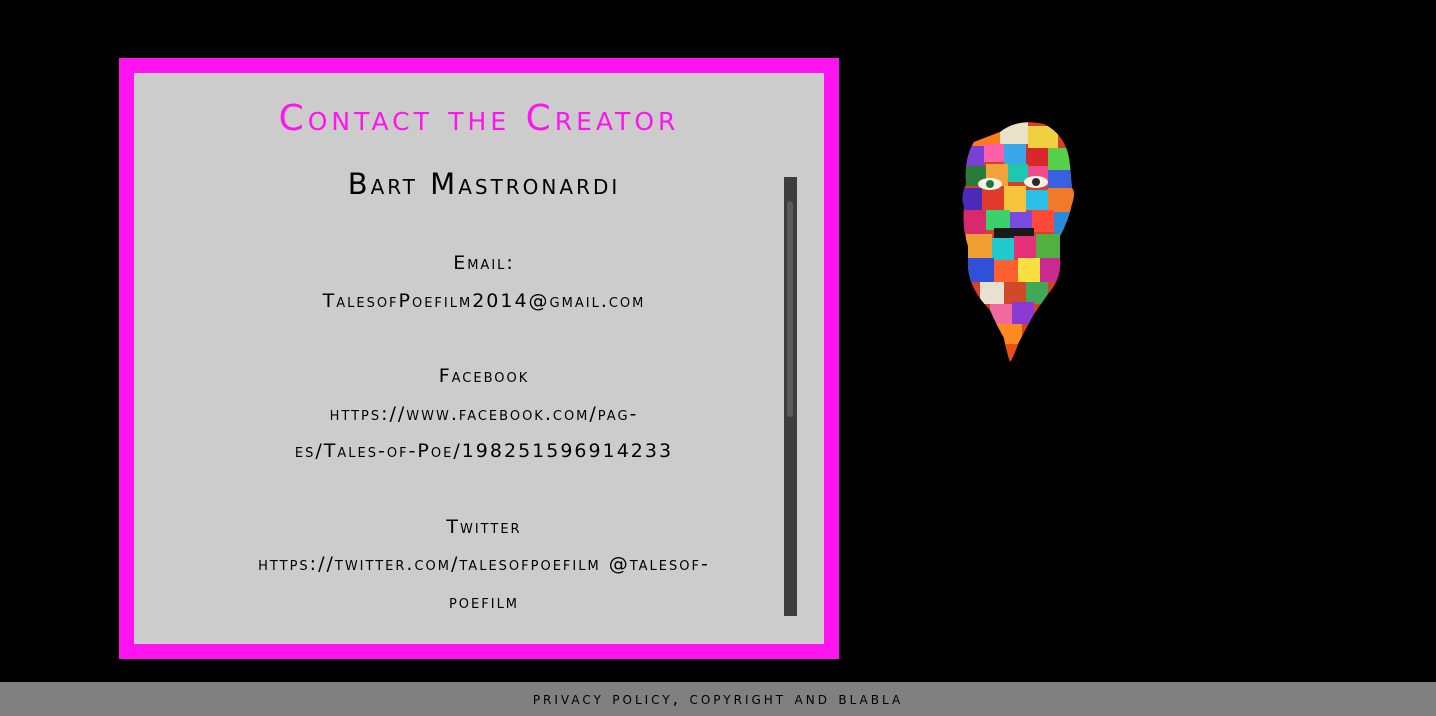 Image resolution: width=1436 pixels, height=716 pixels. I want to click on poe-portrait-image, so click(1019, 240).